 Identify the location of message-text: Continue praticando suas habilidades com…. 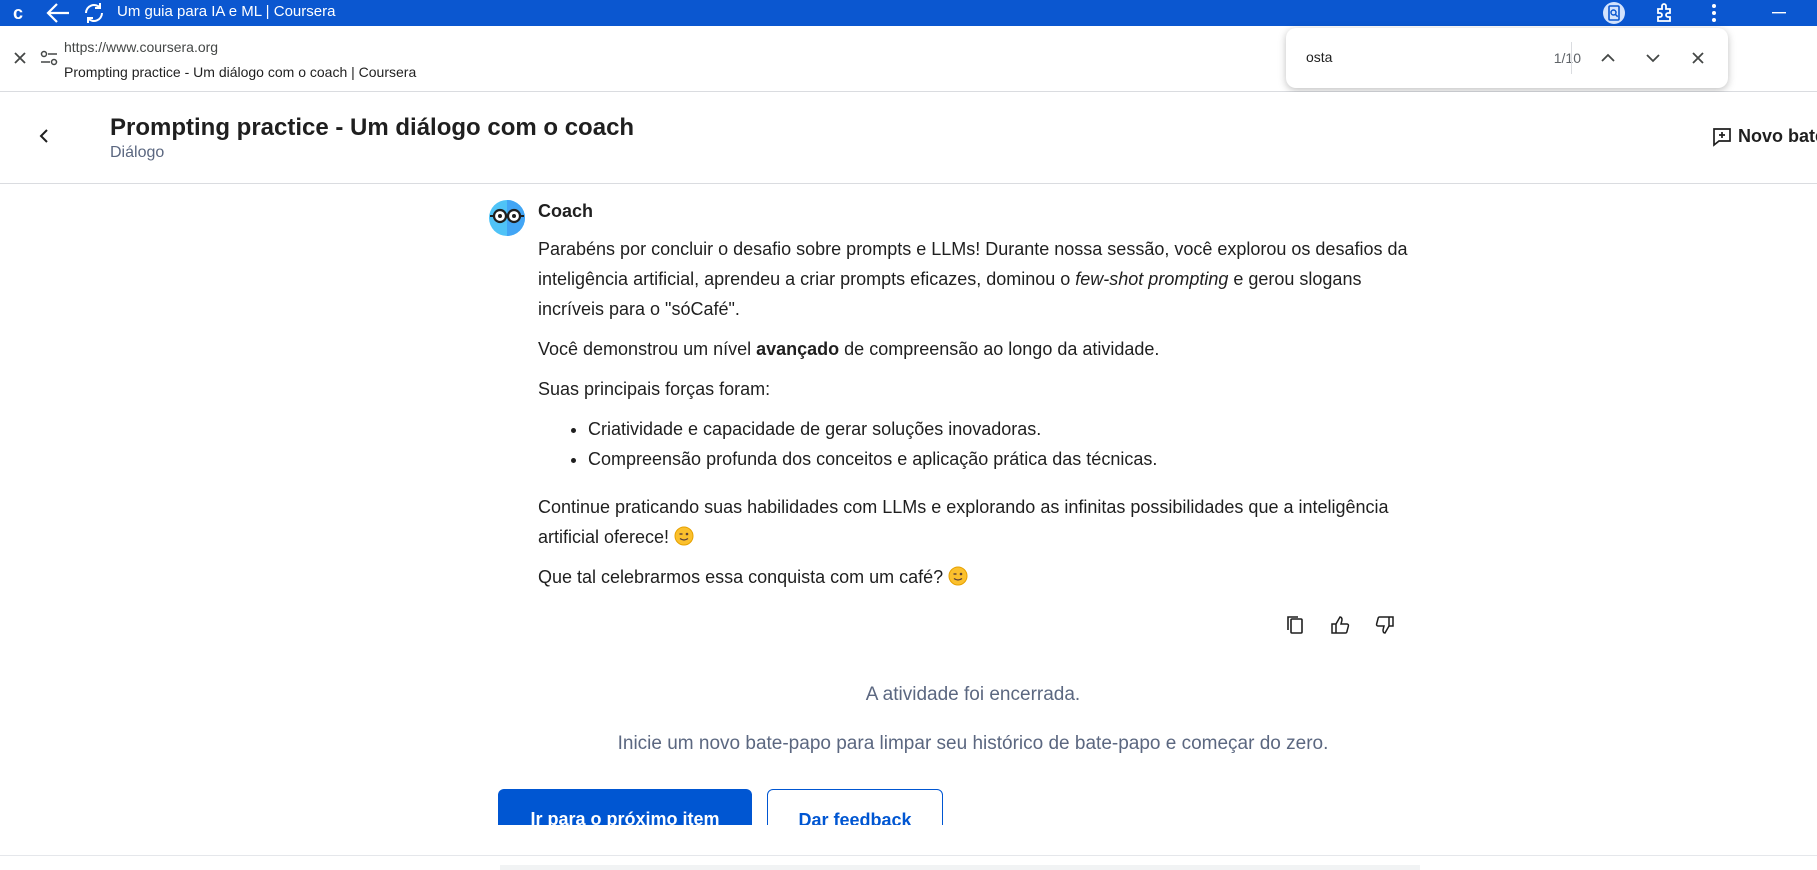
(963, 522).